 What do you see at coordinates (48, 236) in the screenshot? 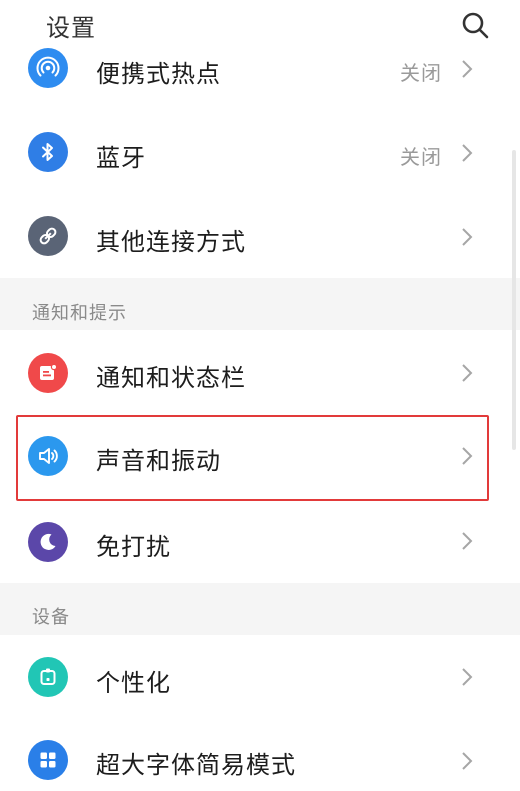
I see `link-icon` at bounding box center [48, 236].